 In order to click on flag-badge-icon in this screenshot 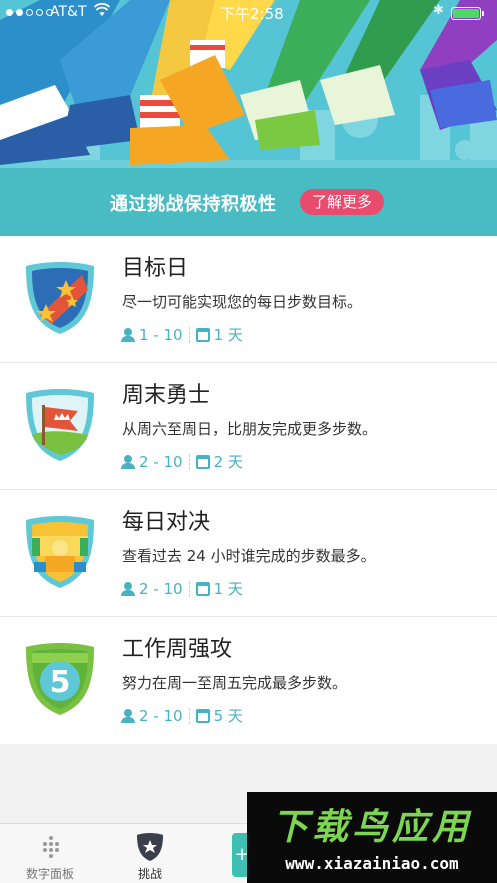, I will do `click(60, 425)`.